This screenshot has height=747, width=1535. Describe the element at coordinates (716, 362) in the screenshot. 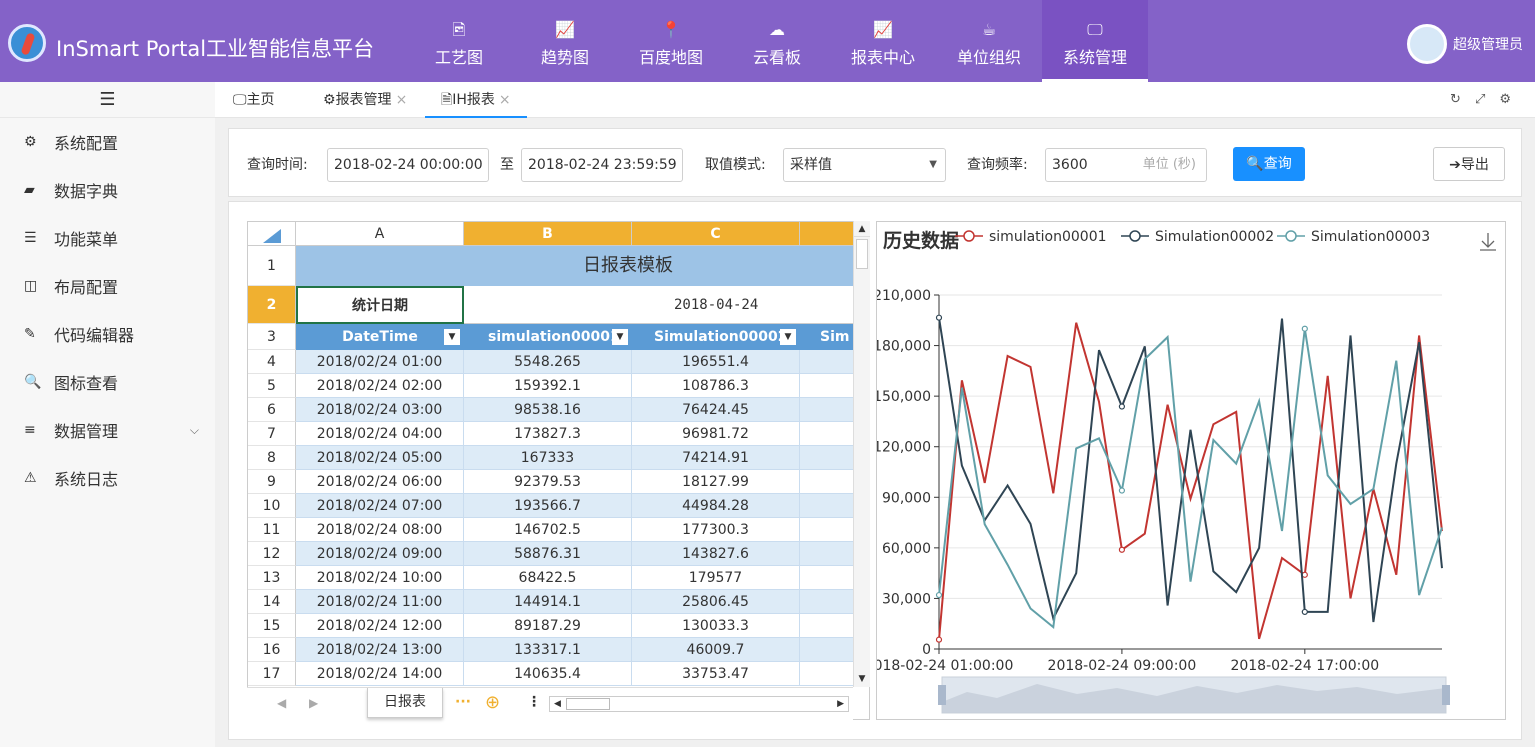

I see `table-cell: 196551.4` at that location.